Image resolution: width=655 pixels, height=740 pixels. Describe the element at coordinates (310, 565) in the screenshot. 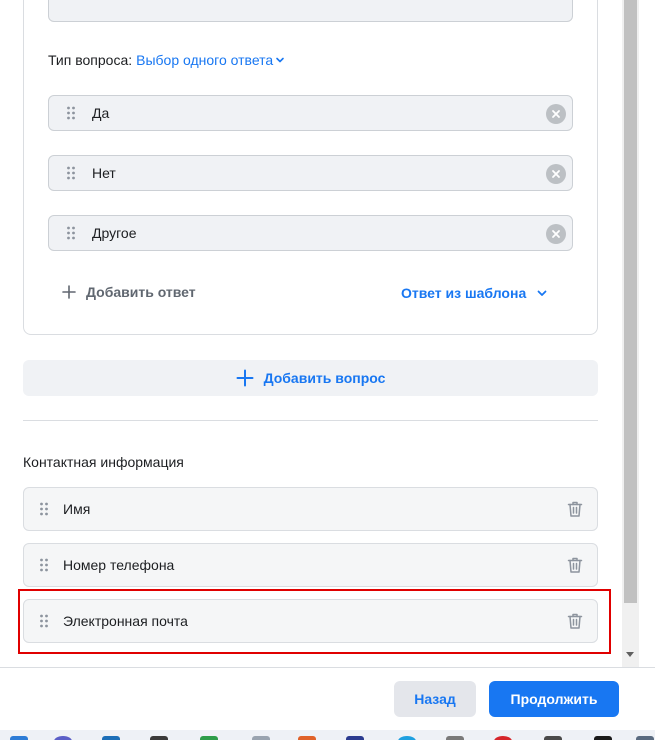

I see `contact-field-phone: Номер телефона` at that location.